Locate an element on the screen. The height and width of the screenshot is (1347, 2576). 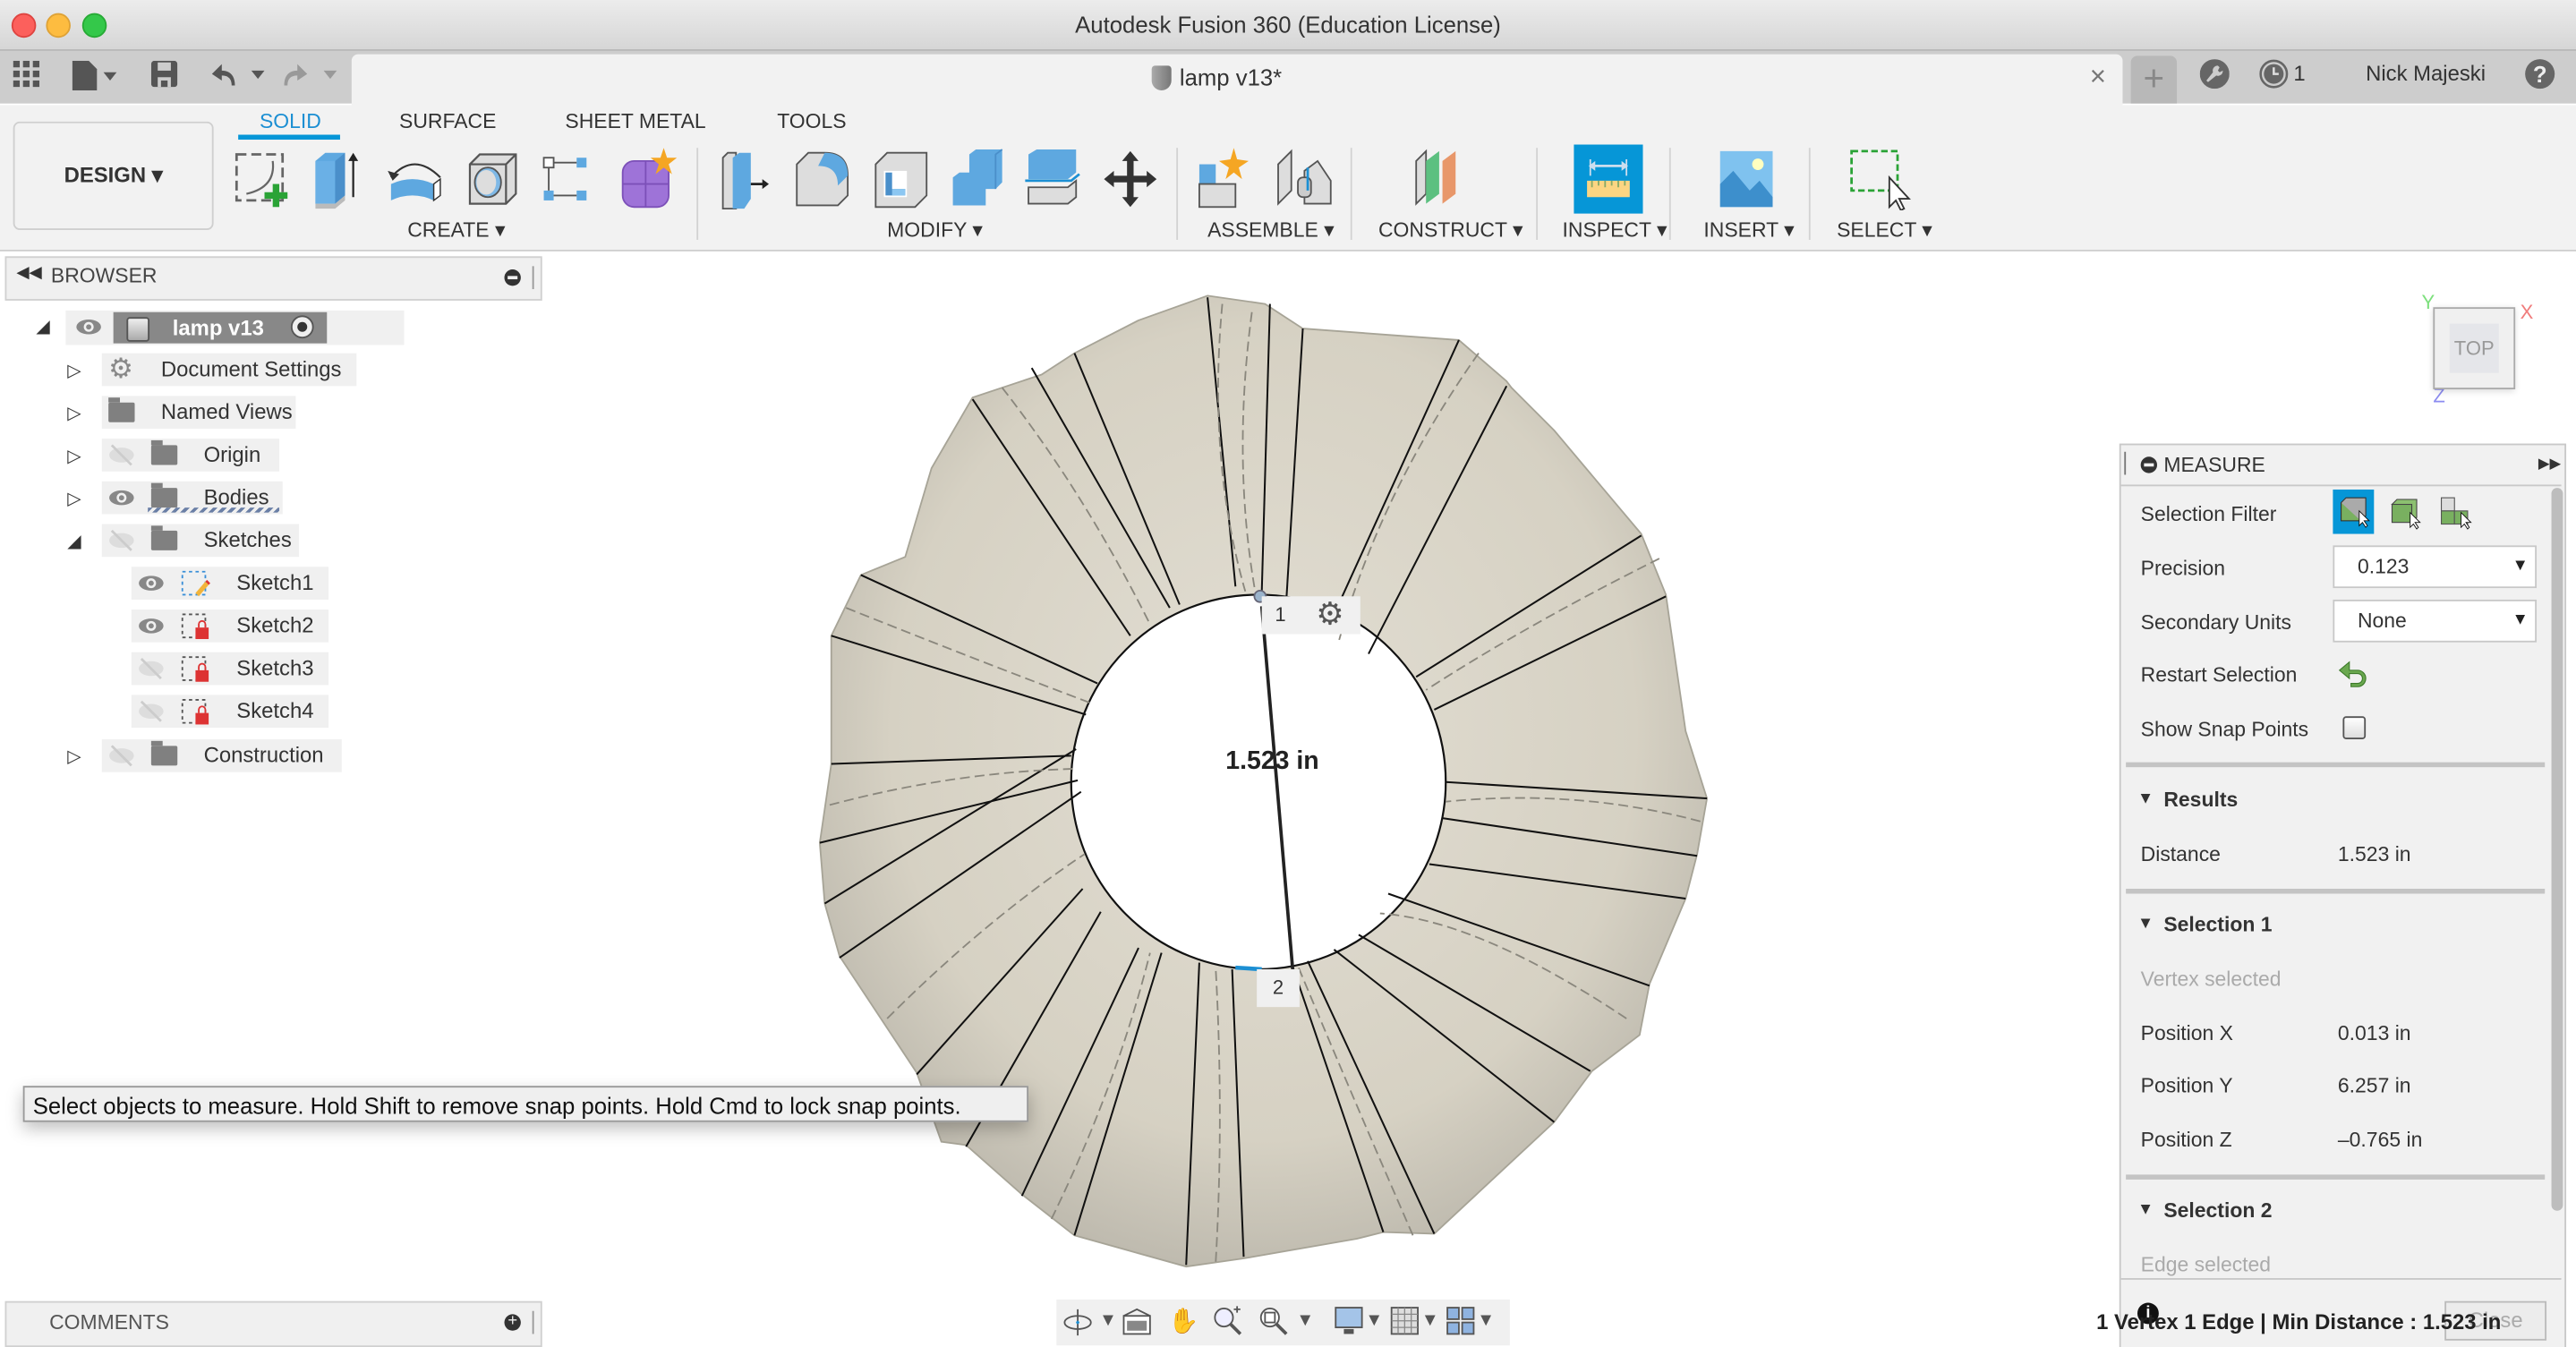
combine-icon is located at coordinates (975, 179).